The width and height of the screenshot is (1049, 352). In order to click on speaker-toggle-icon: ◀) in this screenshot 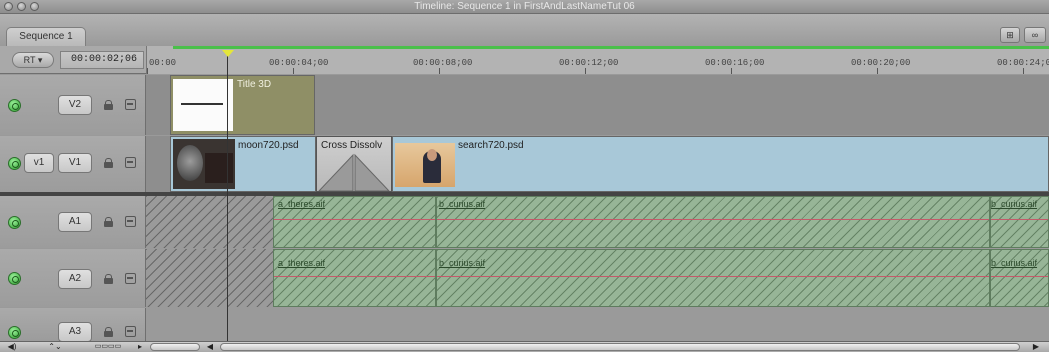, I will do `click(12, 347)`.